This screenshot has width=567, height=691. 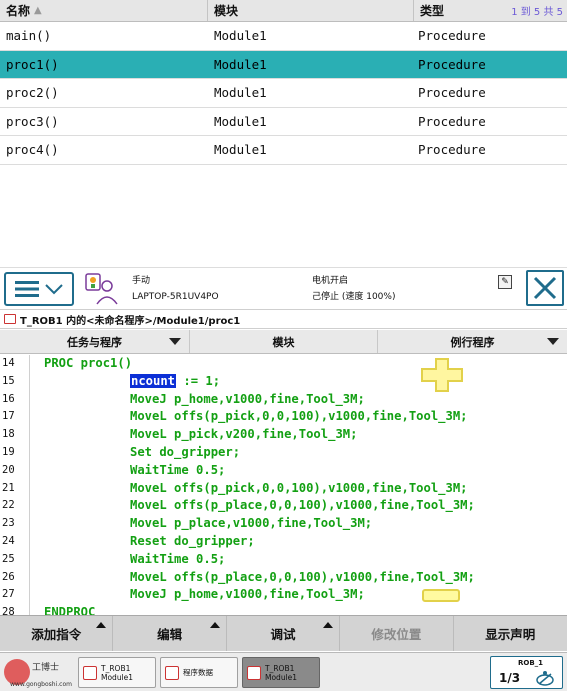 I want to click on column-name-label: 名称, so click(x=18, y=11).